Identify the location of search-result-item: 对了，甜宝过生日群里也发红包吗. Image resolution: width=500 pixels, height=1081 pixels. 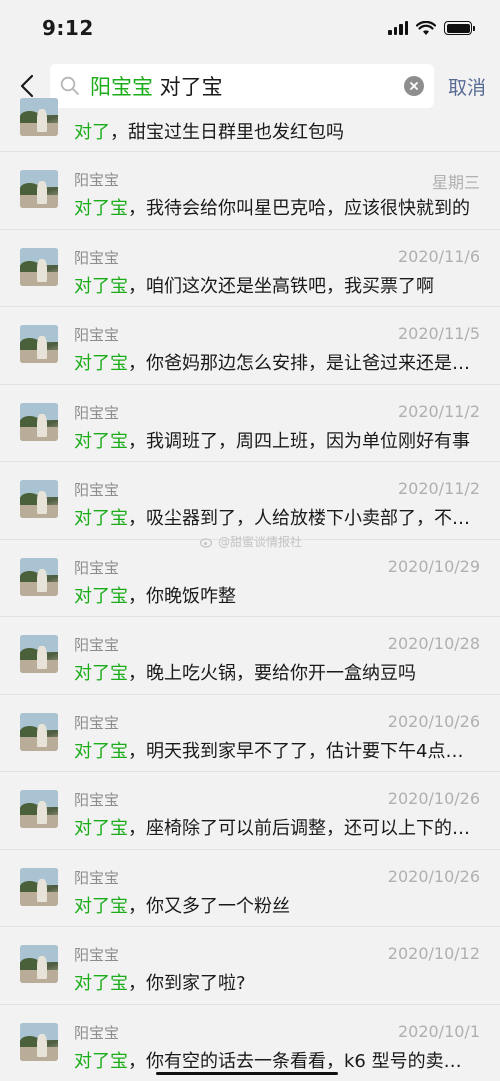
(250, 125).